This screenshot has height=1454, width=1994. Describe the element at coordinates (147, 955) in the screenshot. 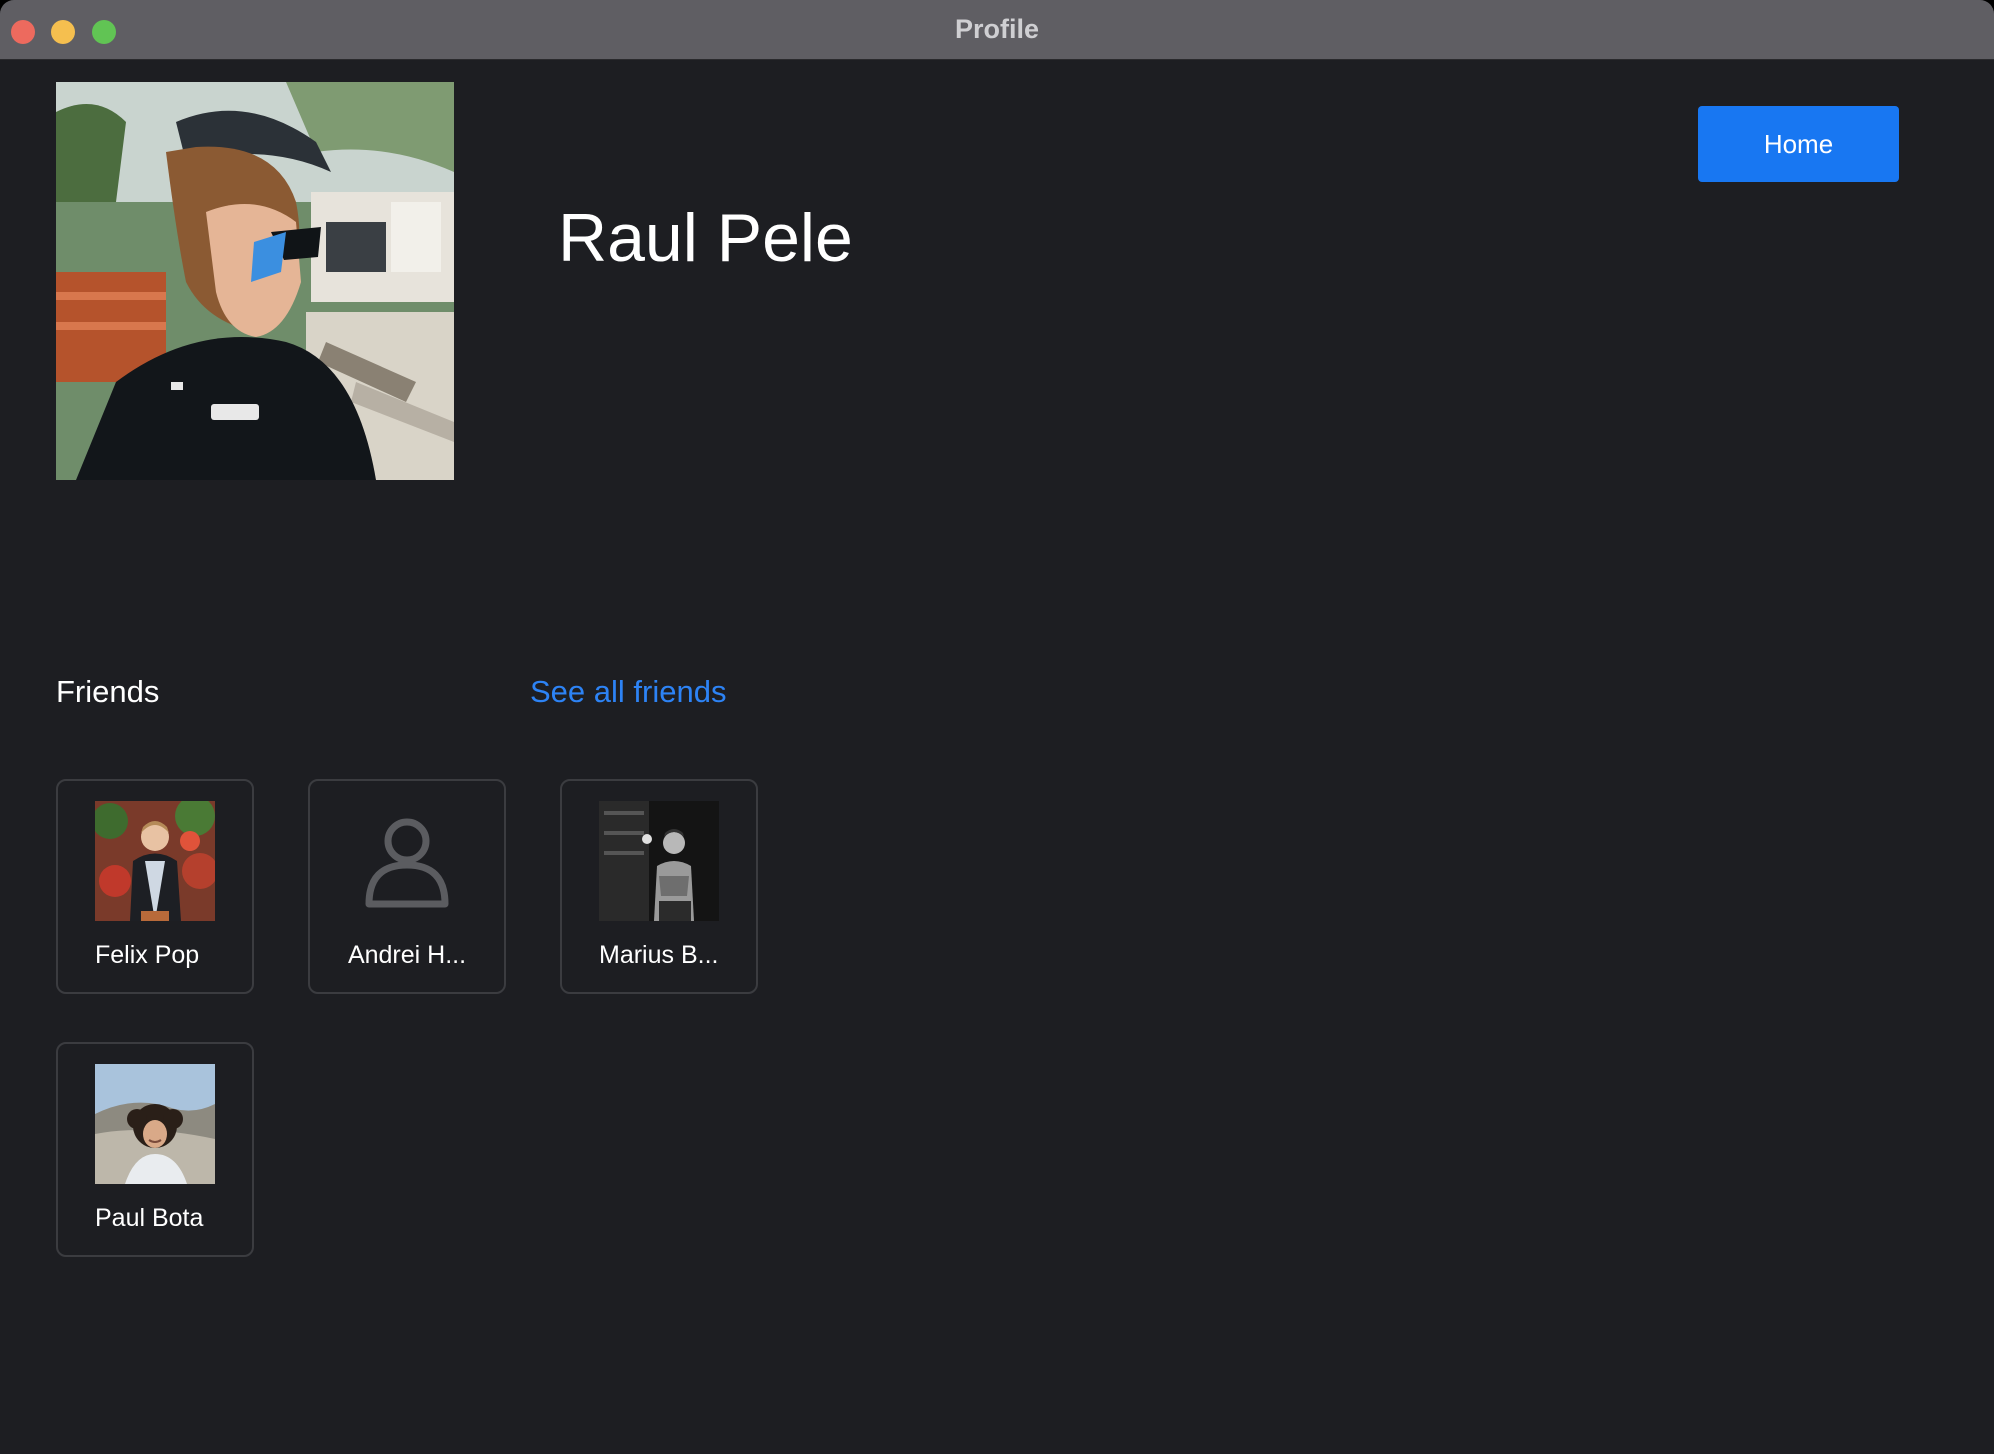

I see `friend-name: Felix Pop` at that location.